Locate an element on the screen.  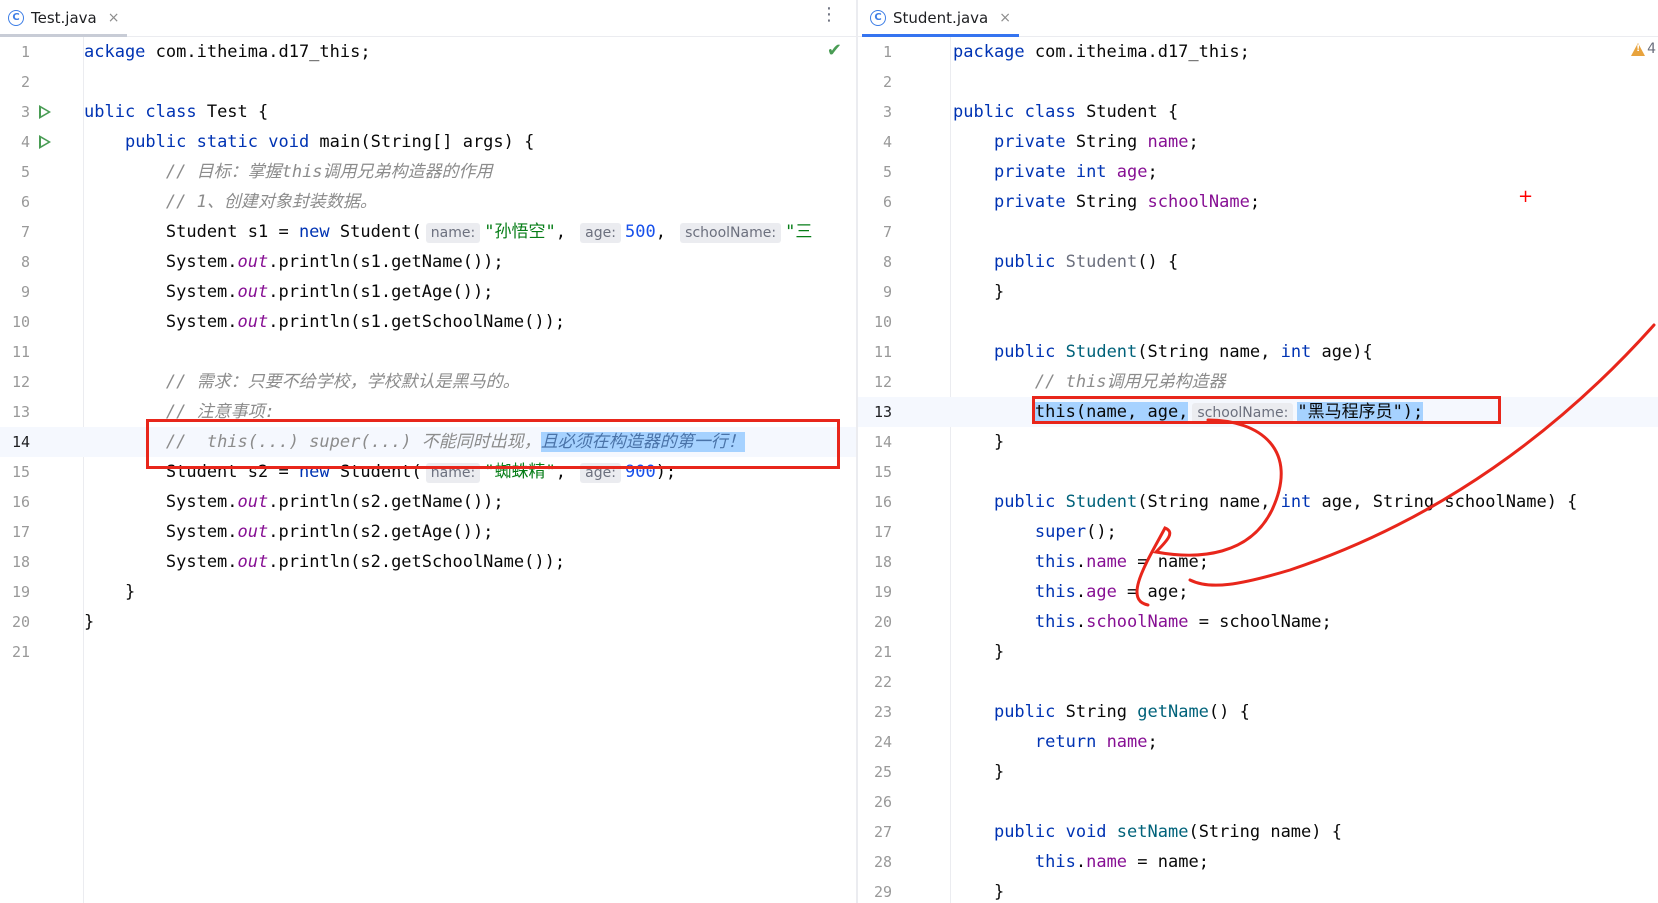
code-line: 13 // 注意事项: is located at coordinates (428, 412).